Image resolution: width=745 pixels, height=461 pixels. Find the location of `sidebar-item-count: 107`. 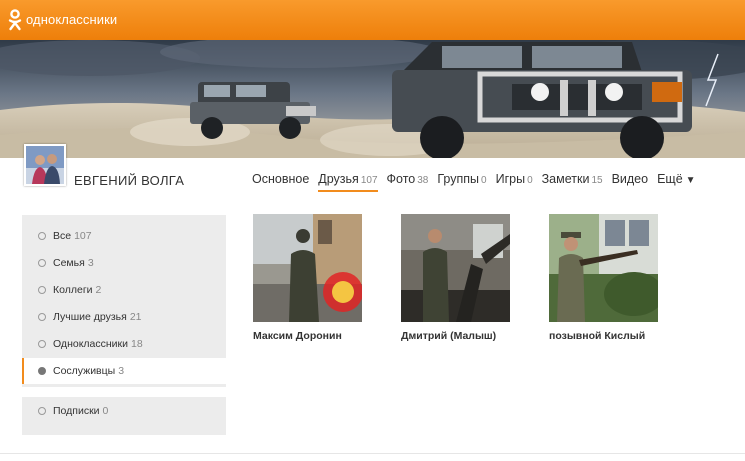

sidebar-item-count: 107 is located at coordinates (83, 236).